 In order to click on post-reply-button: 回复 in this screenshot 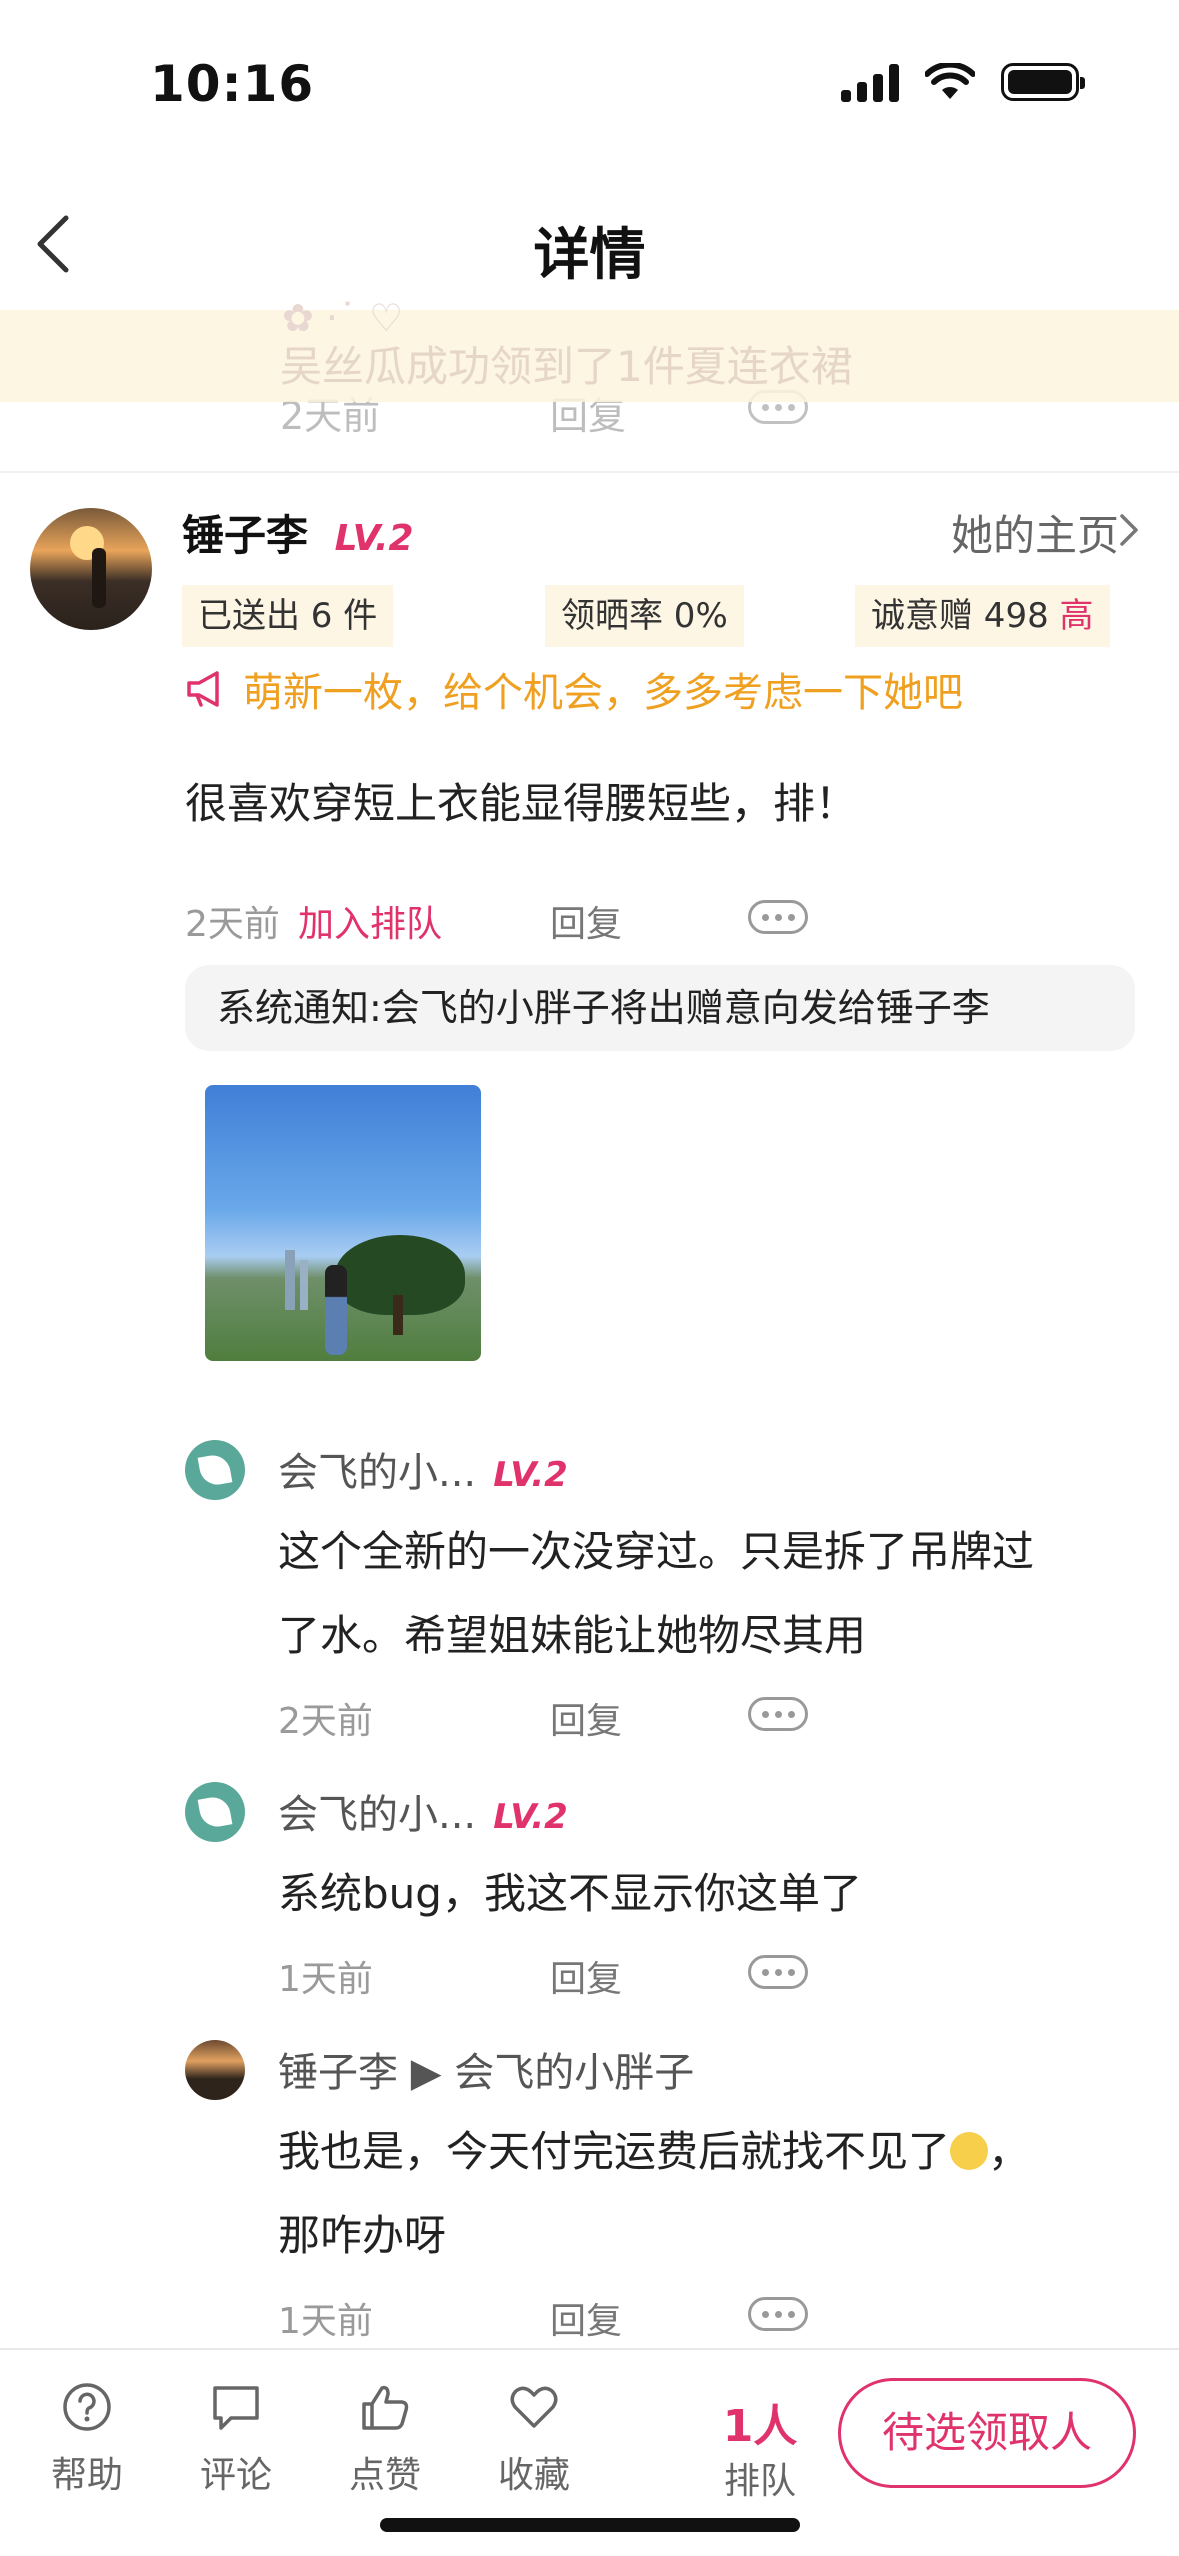, I will do `click(586, 921)`.